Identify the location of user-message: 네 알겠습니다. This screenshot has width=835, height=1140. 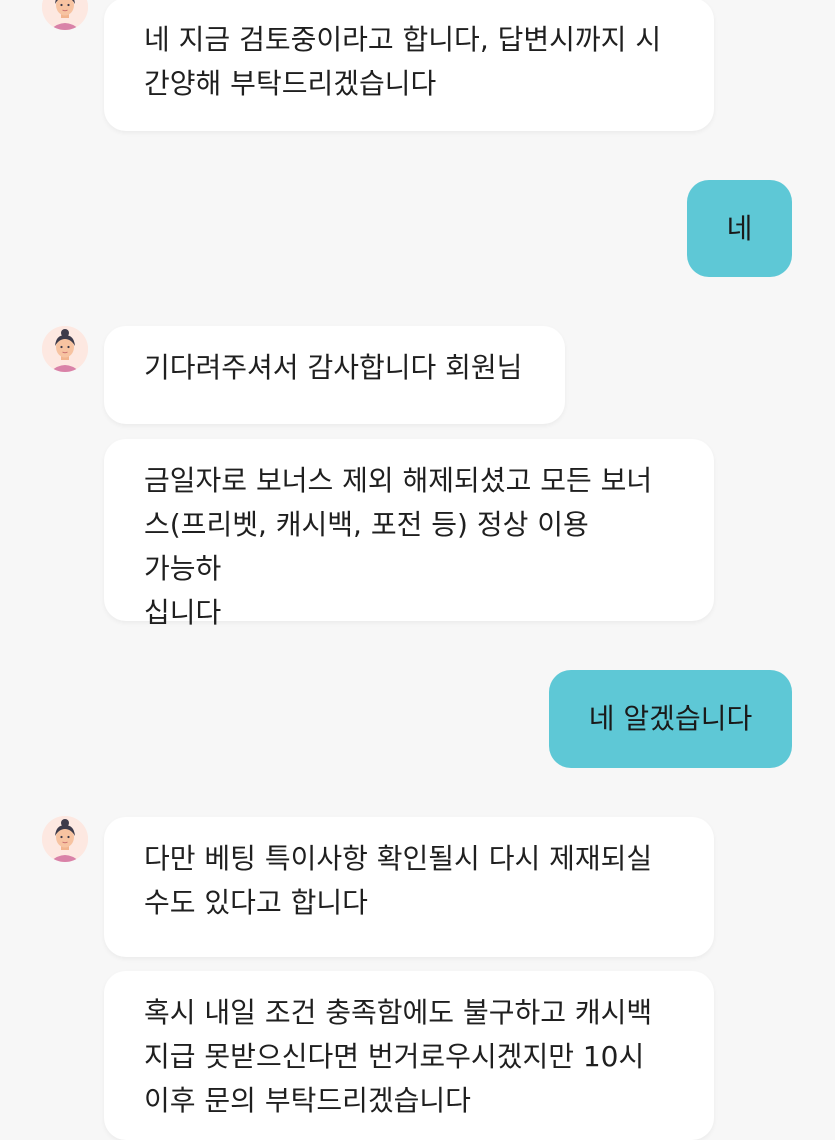
(670, 719).